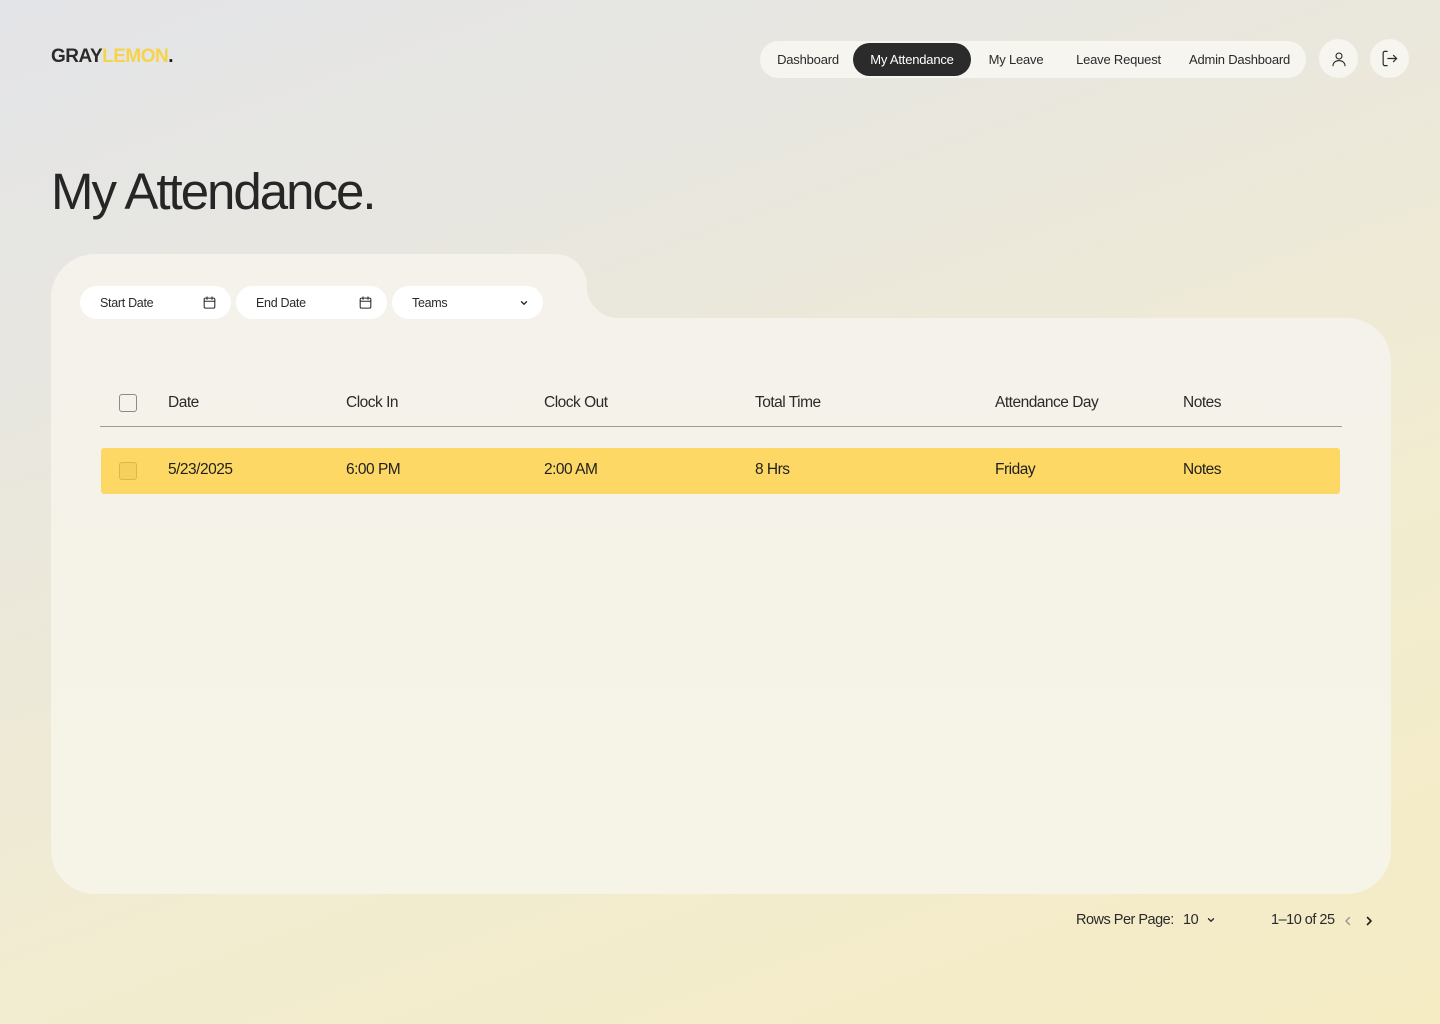 This screenshot has height=1024, width=1440. Describe the element at coordinates (281, 302) in the screenshot. I see `end-date-placeholder: End Date` at that location.